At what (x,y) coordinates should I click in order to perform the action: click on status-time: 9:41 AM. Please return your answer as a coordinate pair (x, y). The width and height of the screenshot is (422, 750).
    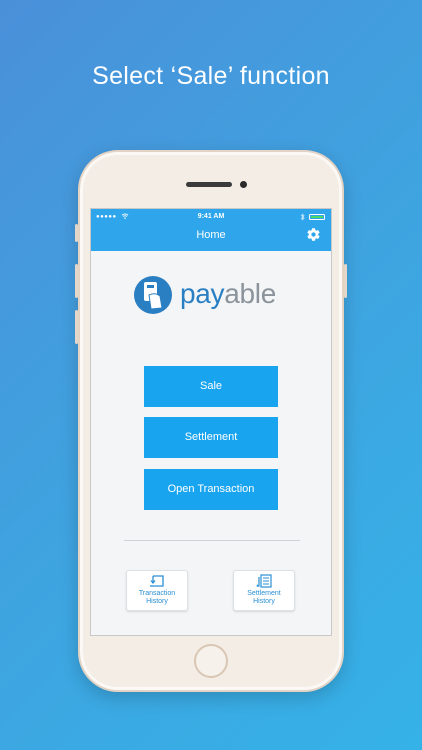
    Looking at the image, I should click on (211, 216).